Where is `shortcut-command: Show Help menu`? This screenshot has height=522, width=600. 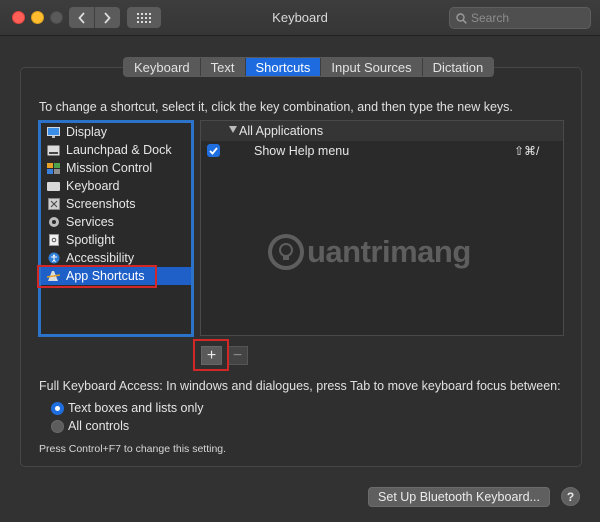 shortcut-command: Show Help menu is located at coordinates (302, 151).